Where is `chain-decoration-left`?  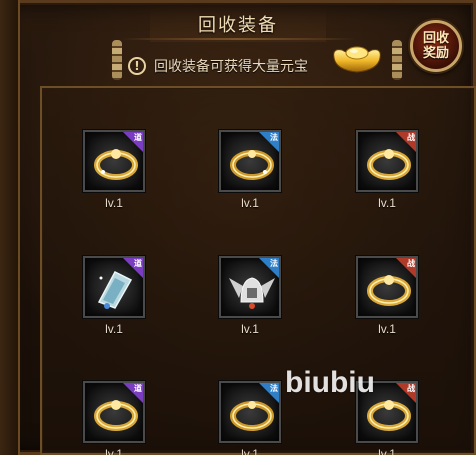 chain-decoration-left is located at coordinates (117, 60).